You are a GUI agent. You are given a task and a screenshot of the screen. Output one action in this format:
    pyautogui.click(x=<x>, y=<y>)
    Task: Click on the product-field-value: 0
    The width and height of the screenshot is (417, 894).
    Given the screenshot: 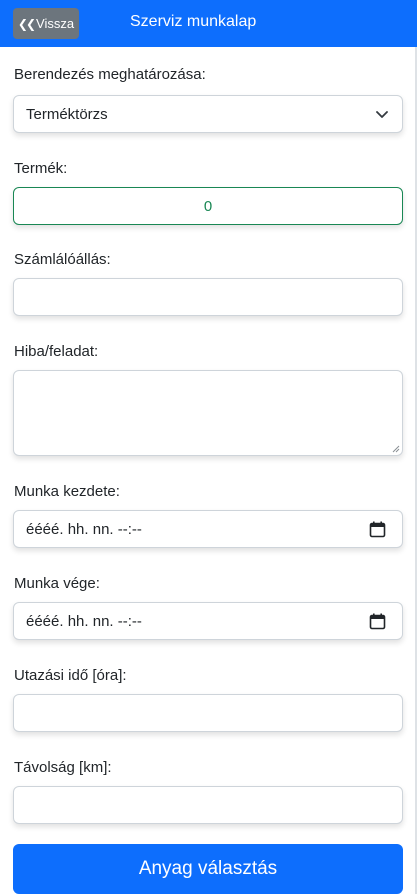 What is the action you would take?
    pyautogui.click(x=208, y=206)
    